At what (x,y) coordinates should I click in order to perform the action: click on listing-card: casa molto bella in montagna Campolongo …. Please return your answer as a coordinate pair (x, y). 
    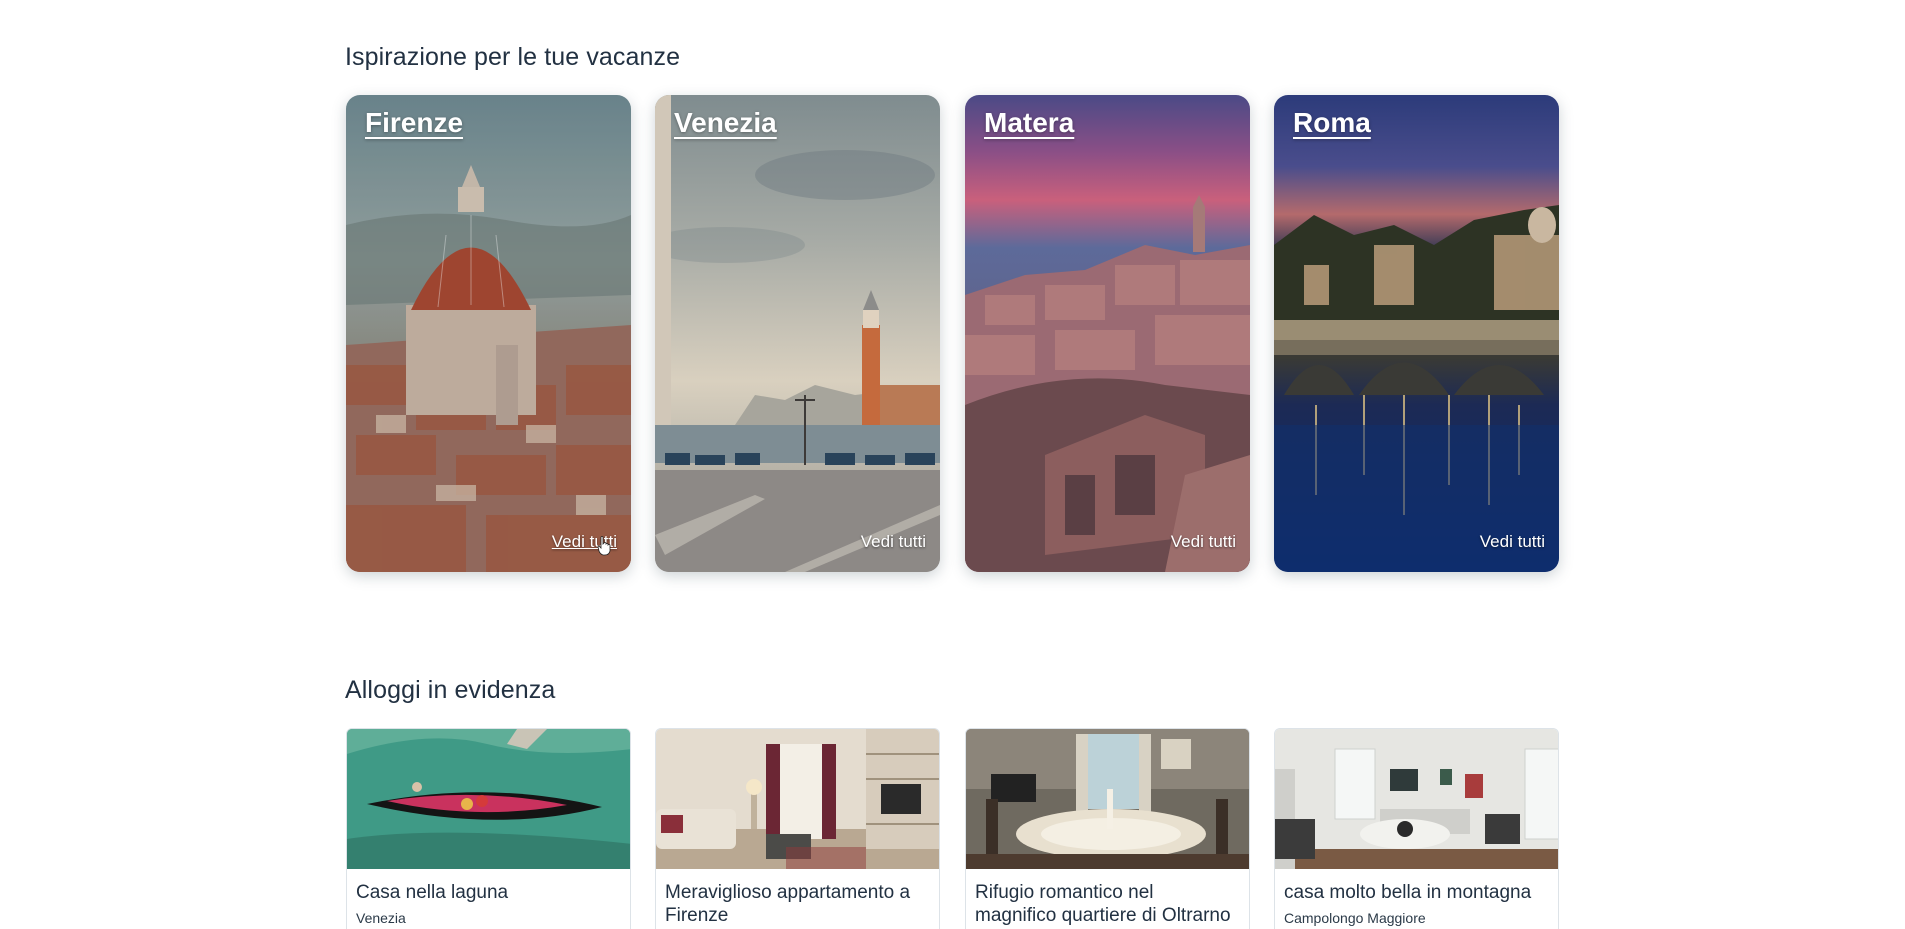
    Looking at the image, I should click on (1416, 828).